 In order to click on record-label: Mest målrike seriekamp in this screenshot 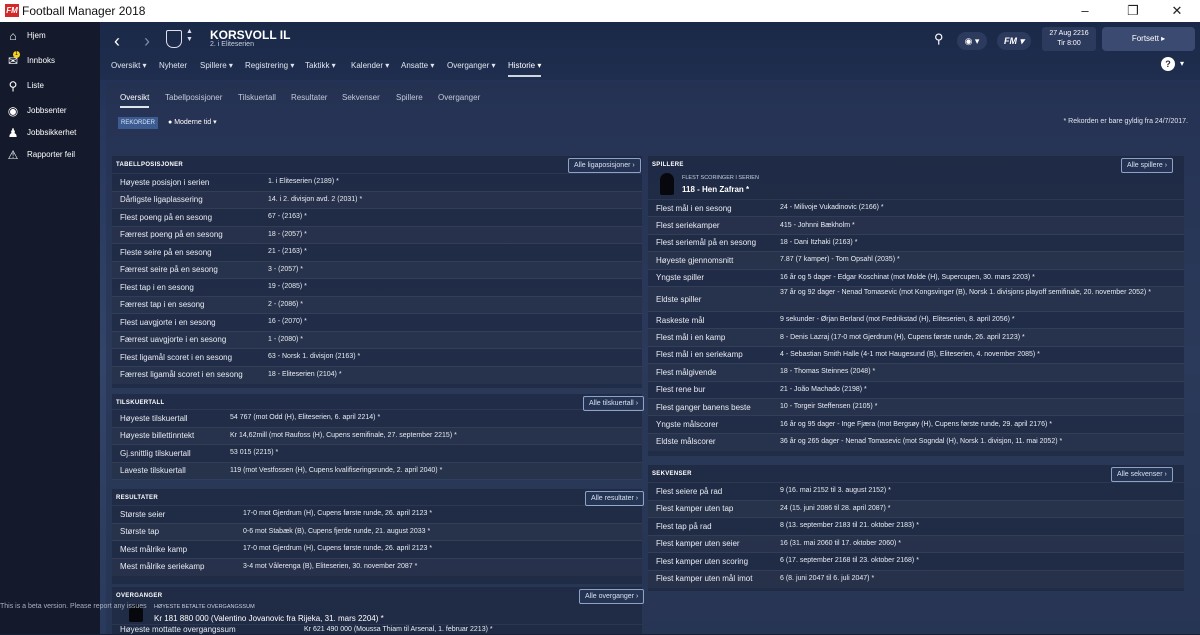, I will do `click(162, 567)`.